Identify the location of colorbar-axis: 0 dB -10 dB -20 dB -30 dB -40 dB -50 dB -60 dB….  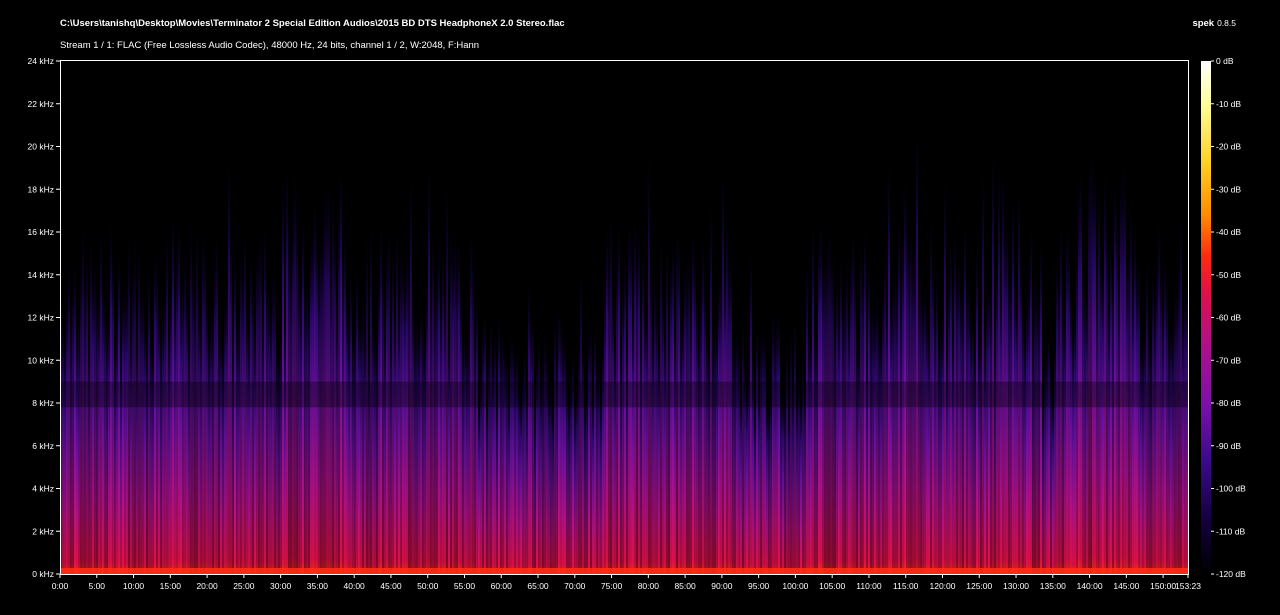
(1228, 317).